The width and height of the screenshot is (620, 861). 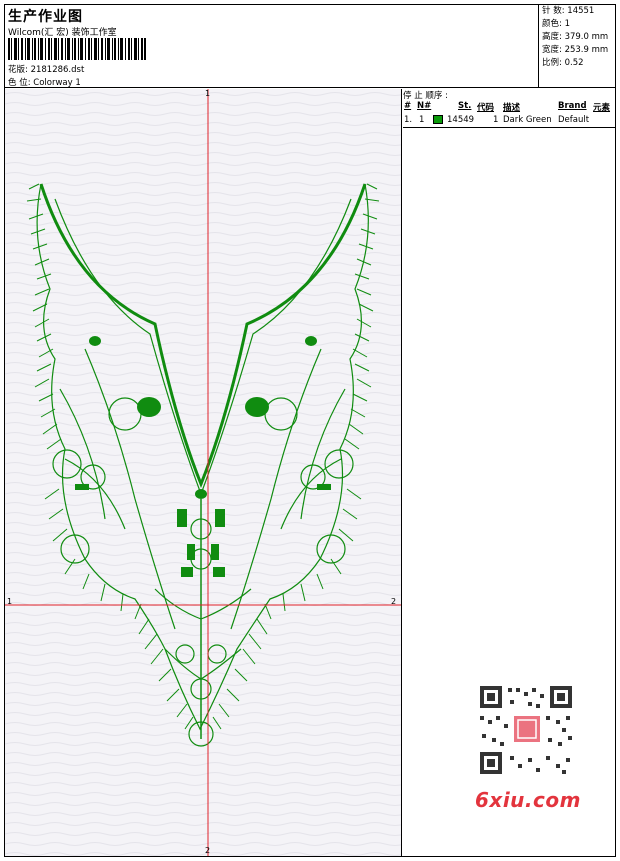 I want to click on axis-top-label: 1, so click(x=208, y=93).